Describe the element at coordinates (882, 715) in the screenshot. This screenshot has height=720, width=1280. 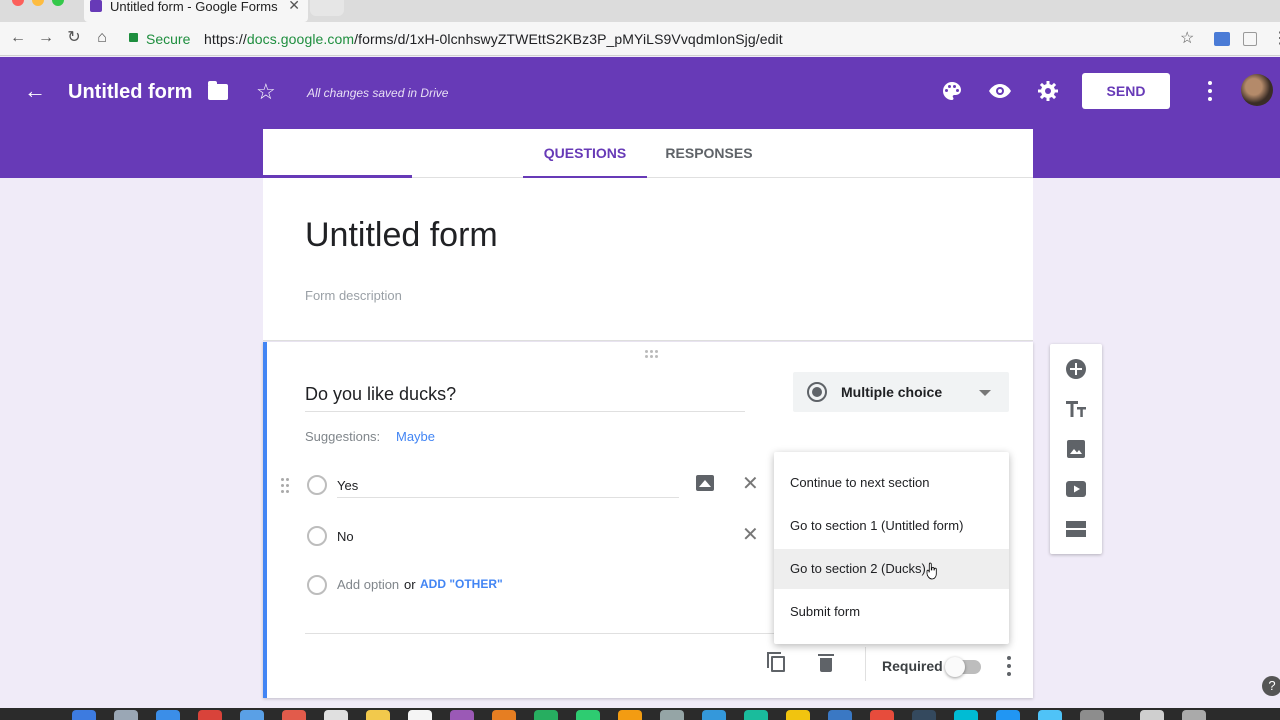
I see `skype-icon` at that location.